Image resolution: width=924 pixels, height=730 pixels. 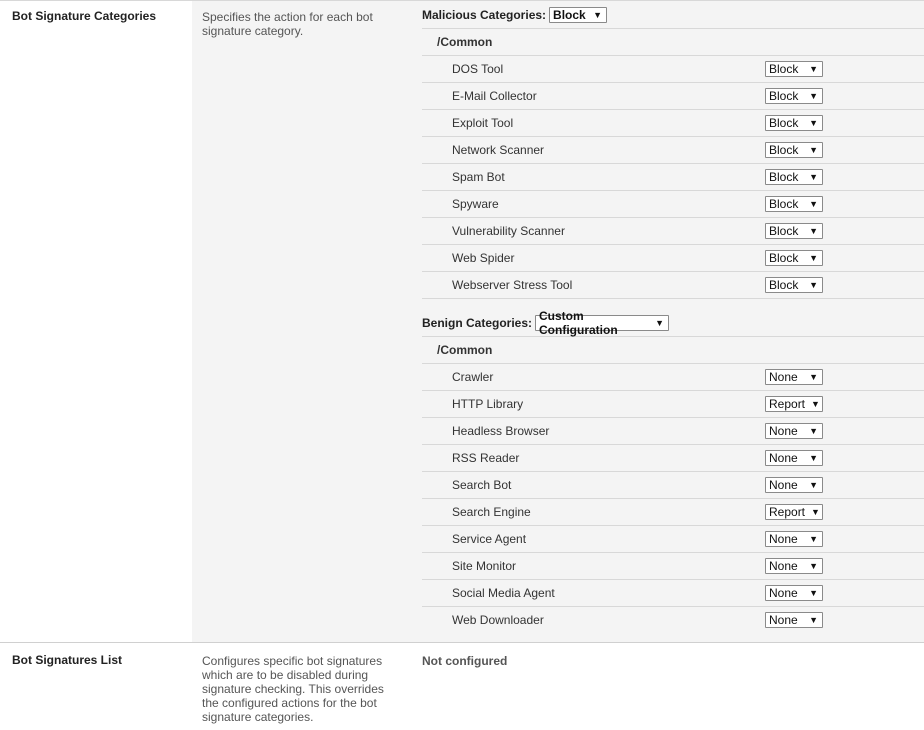 I want to click on row-value: Not configured, so click(x=465, y=661).